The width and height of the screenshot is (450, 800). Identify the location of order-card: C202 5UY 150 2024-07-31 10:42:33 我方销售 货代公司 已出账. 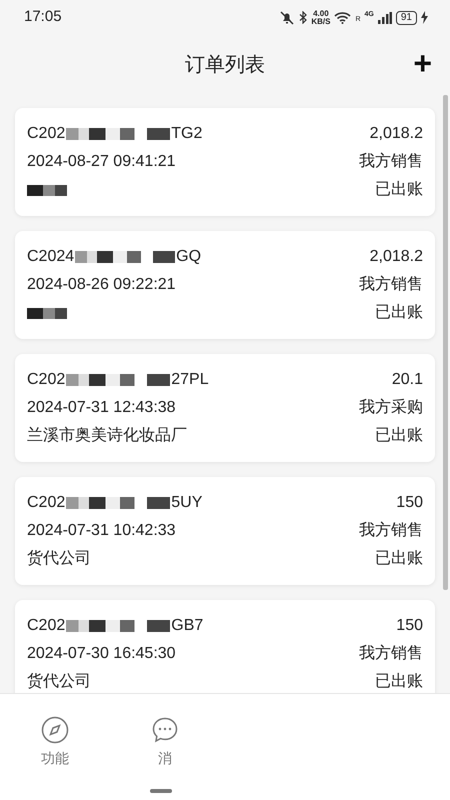
(225, 531).